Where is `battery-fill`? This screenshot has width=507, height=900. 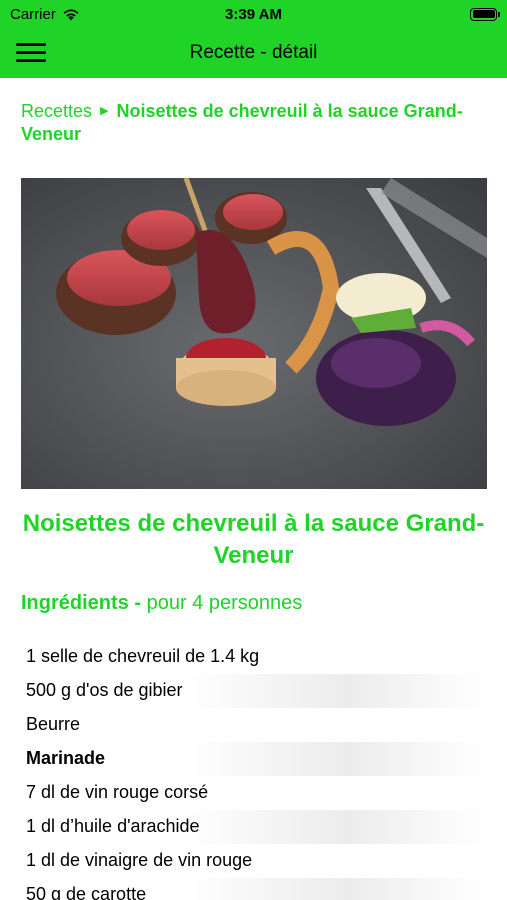
battery-fill is located at coordinates (483, 14).